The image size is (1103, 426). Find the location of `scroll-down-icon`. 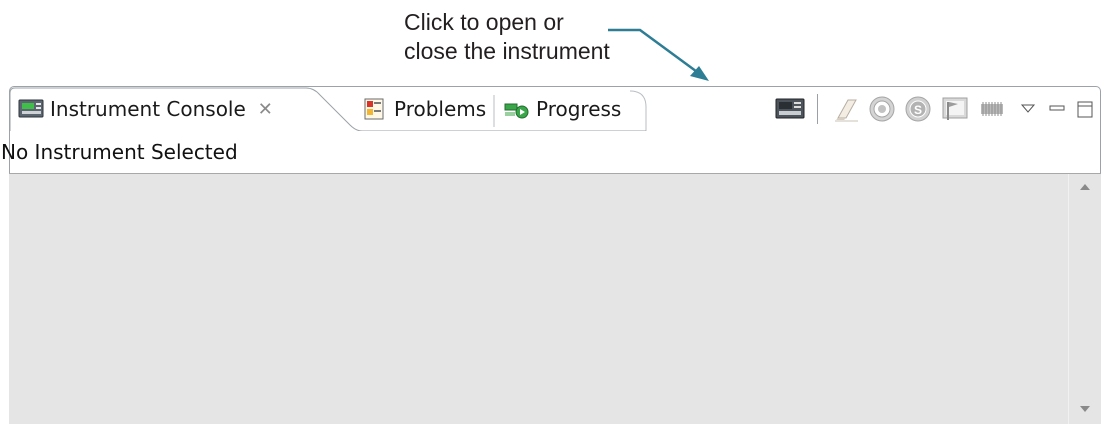

scroll-down-icon is located at coordinates (1085, 409).